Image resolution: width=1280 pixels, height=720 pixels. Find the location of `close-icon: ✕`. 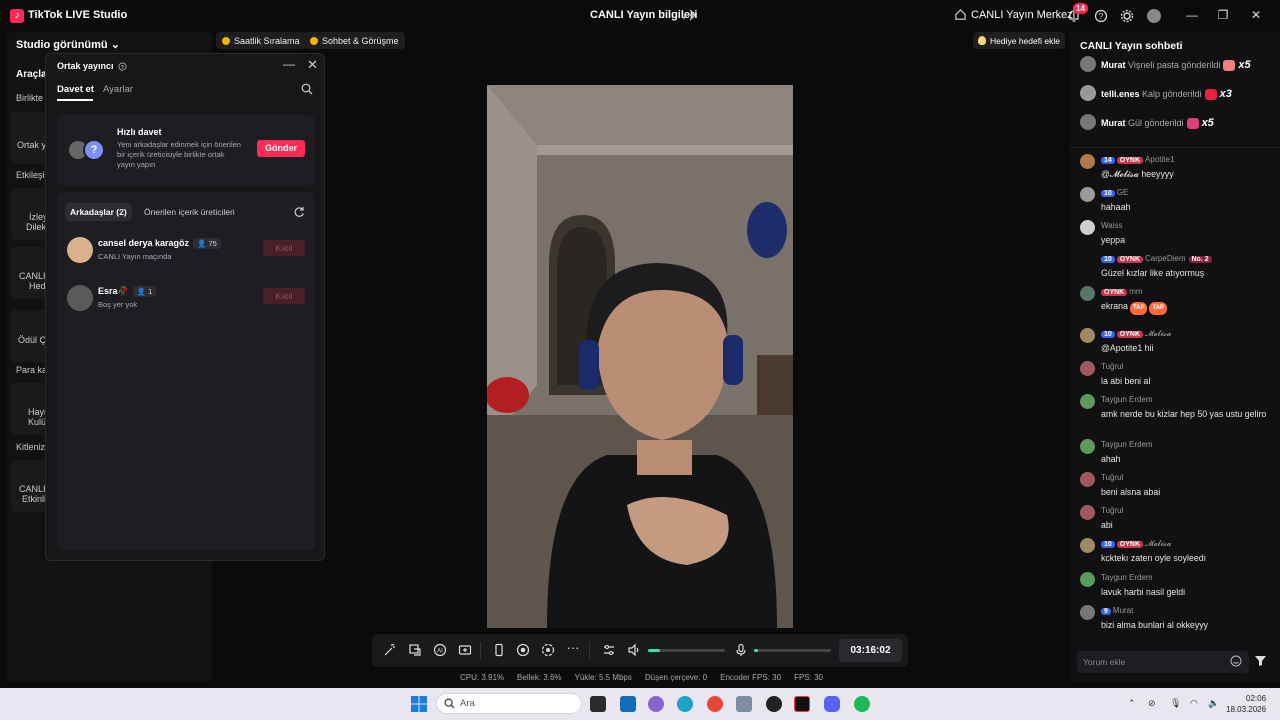

close-icon: ✕ is located at coordinates (1256, 15).